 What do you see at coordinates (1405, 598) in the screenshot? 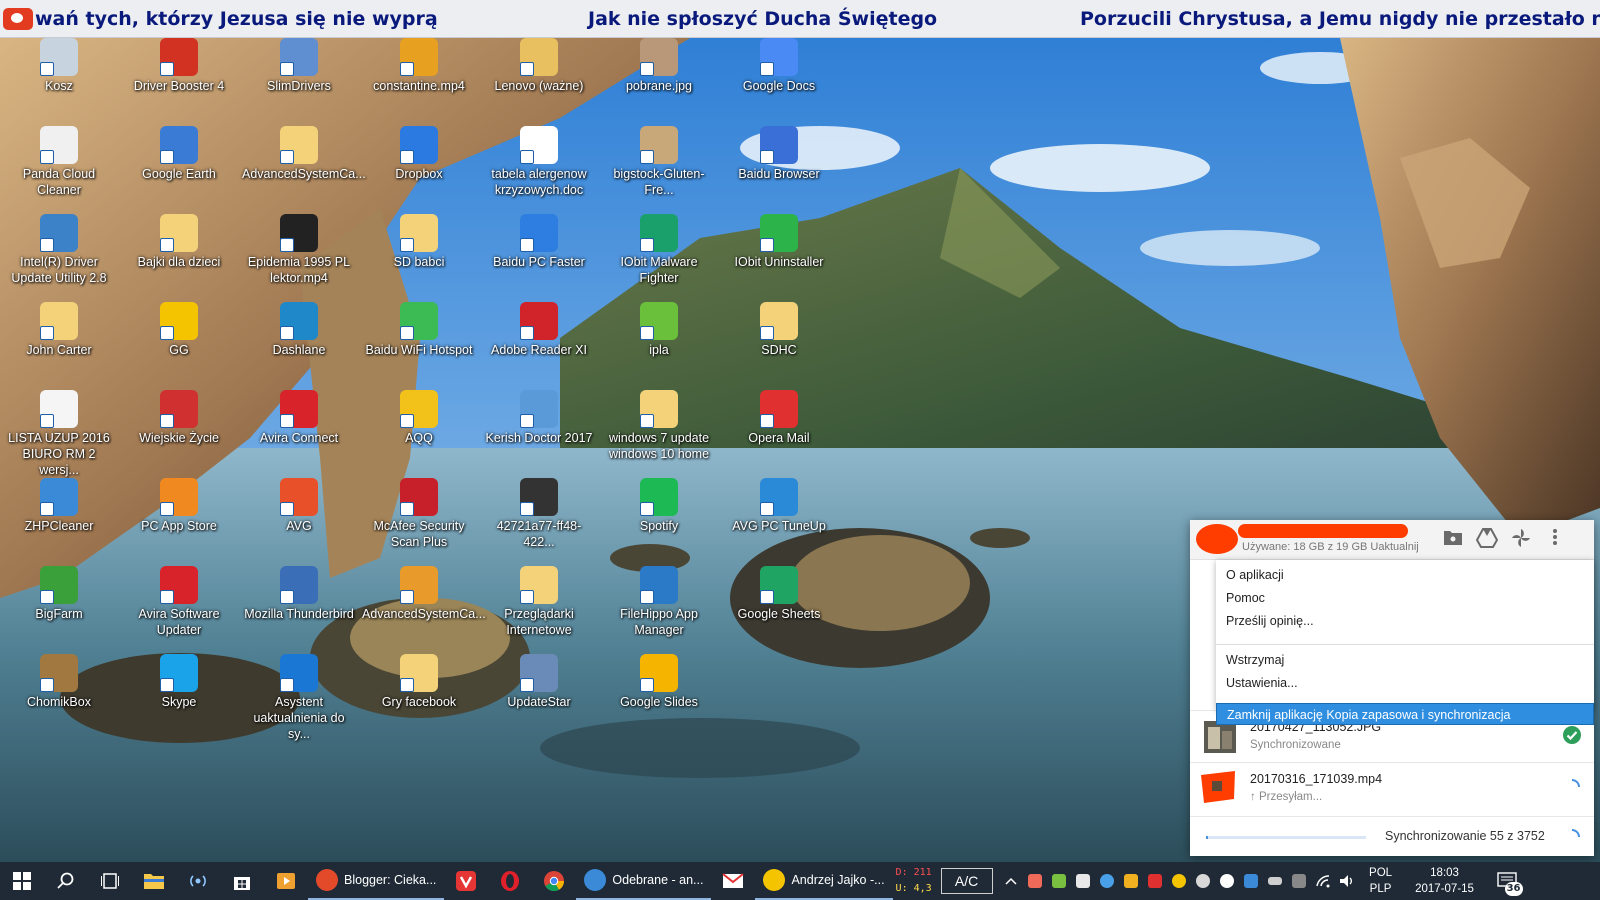
I see `menu-item-help: Pomoc` at bounding box center [1405, 598].